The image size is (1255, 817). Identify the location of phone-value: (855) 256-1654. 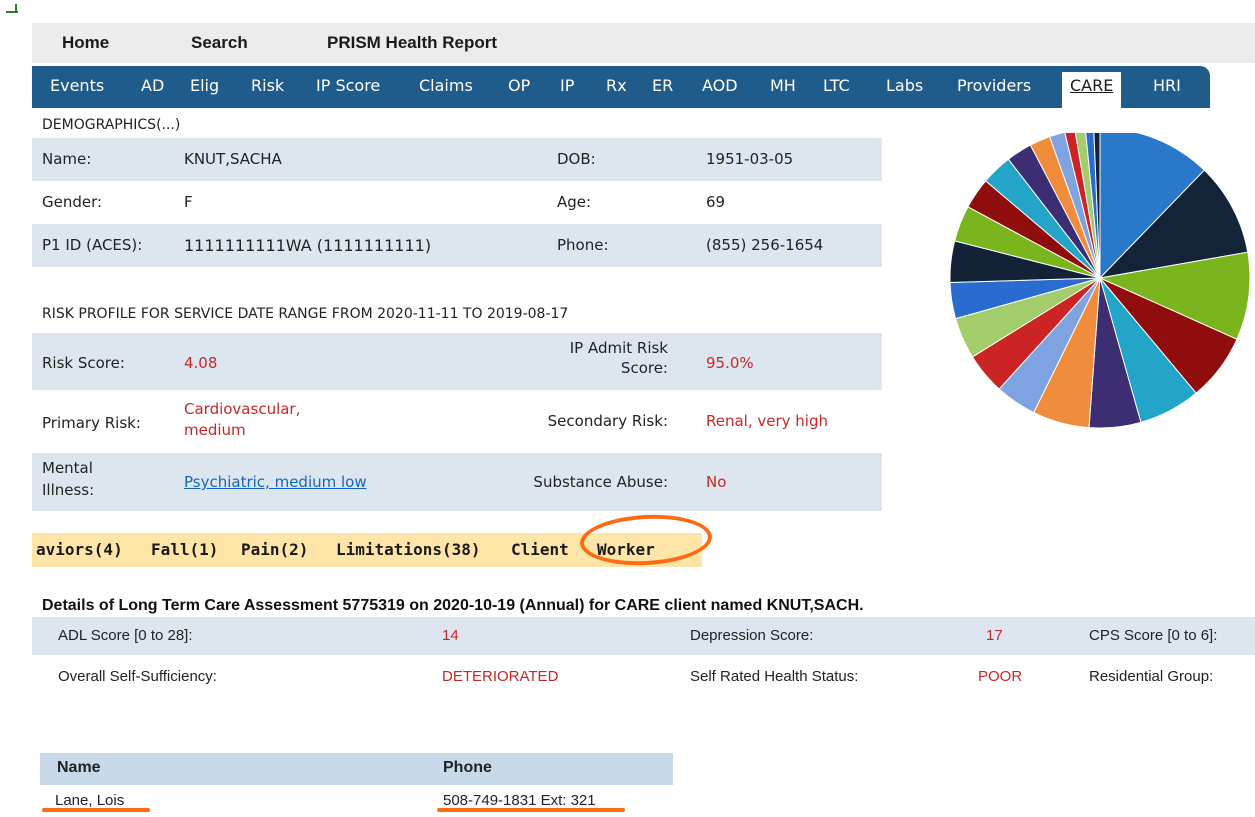
(765, 245).